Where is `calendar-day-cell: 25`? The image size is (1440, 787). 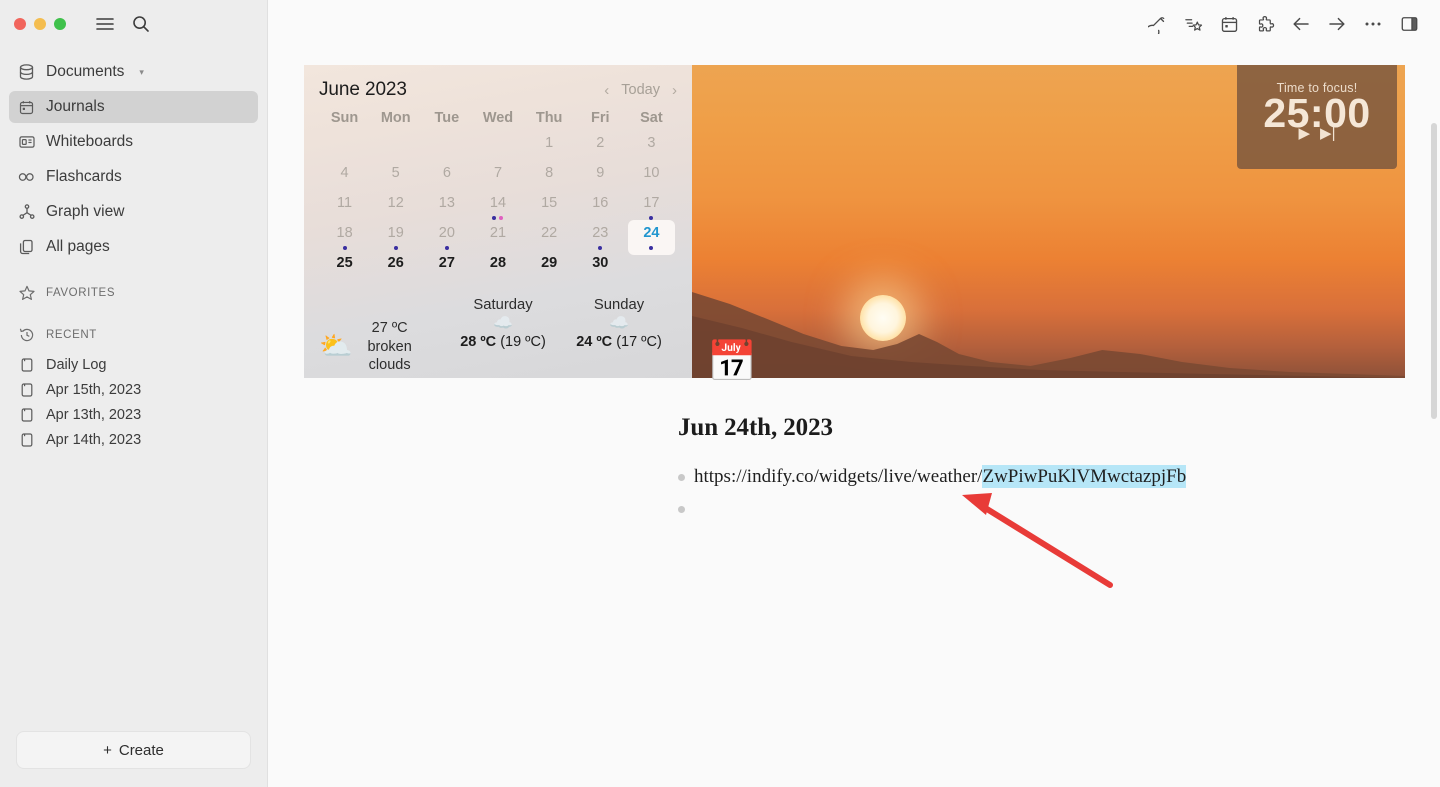 calendar-day-cell: 25 is located at coordinates (344, 268).